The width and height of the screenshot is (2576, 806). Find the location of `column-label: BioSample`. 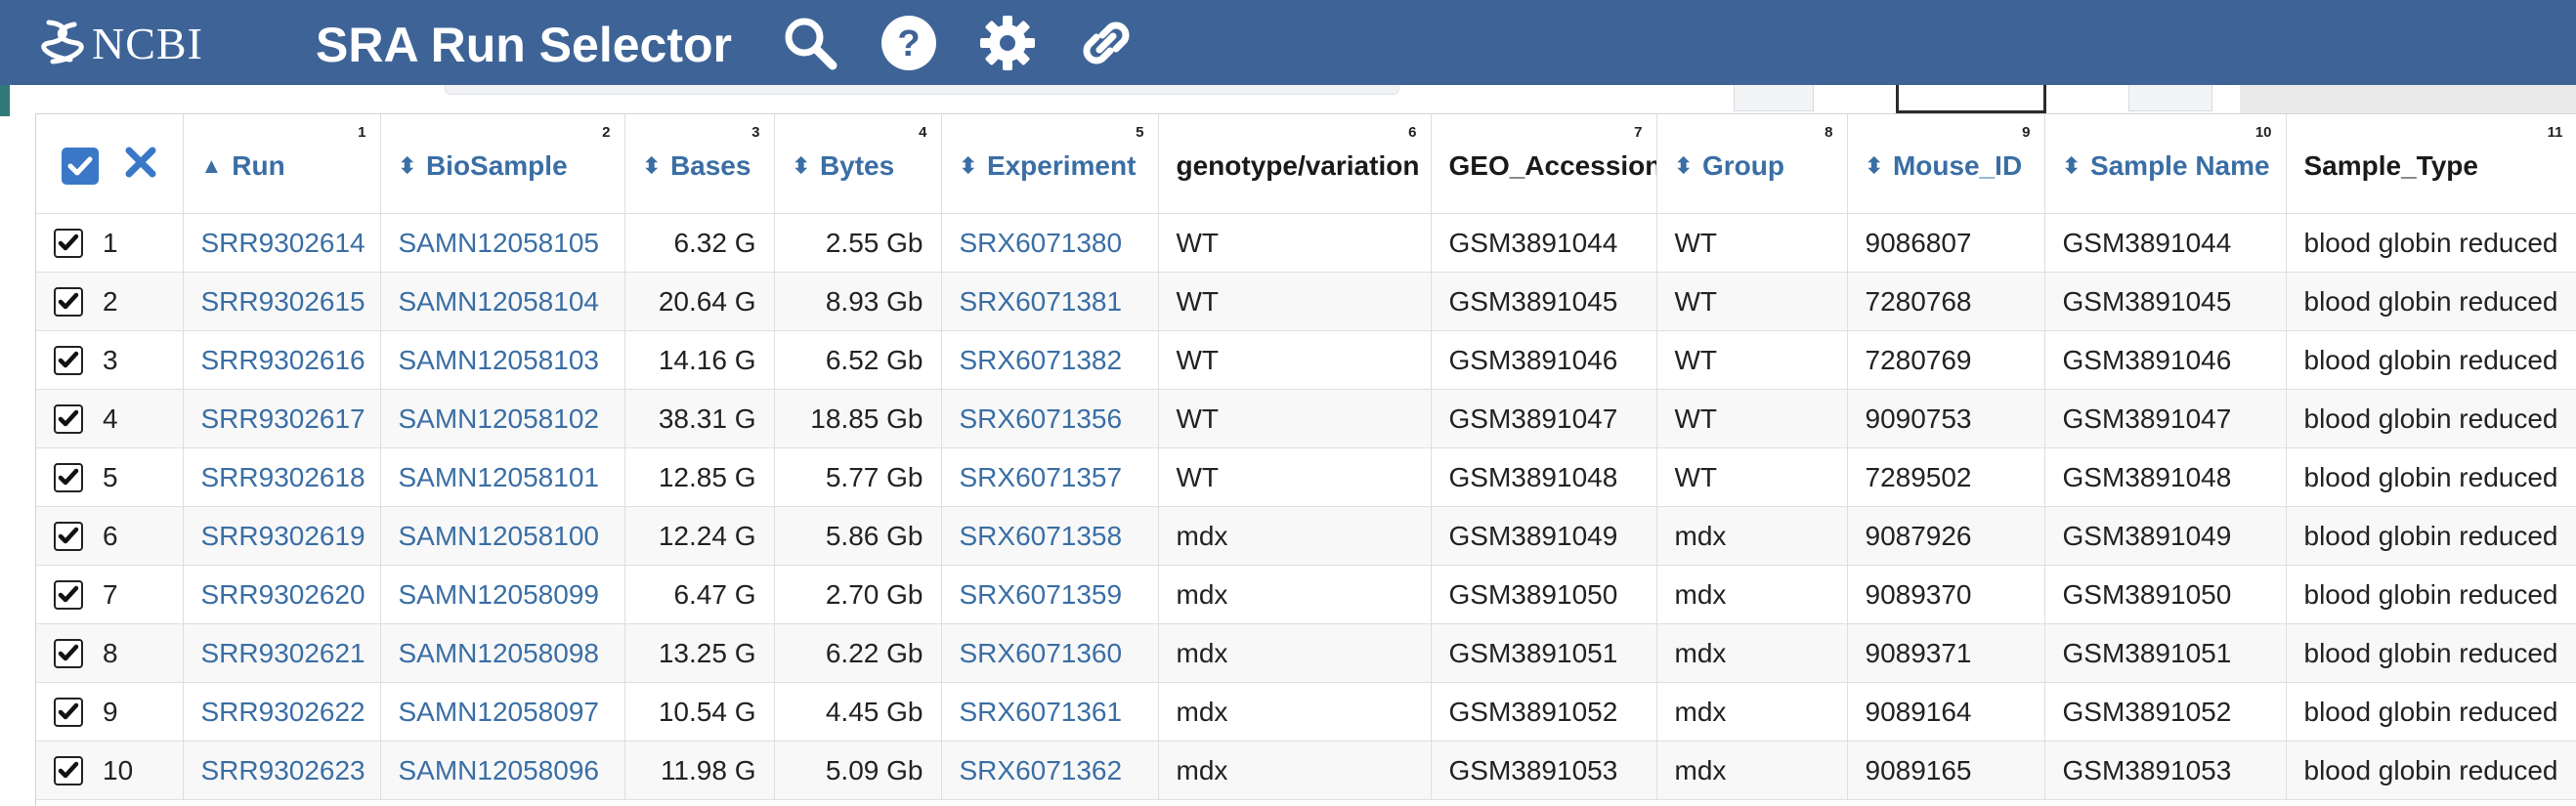

column-label: BioSample is located at coordinates (497, 165).